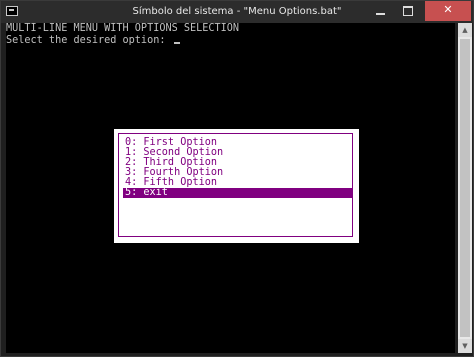 The height and width of the screenshot is (357, 474). Describe the element at coordinates (238, 192) in the screenshot. I see `menu-item-5: 5: exit` at that location.